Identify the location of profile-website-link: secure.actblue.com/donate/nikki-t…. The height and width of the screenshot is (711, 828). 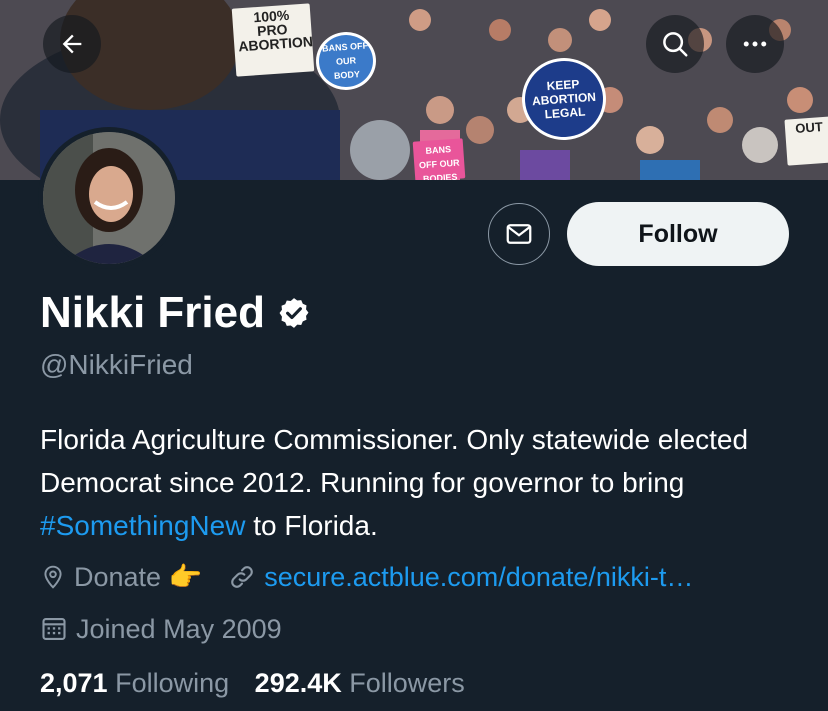
(478, 577).